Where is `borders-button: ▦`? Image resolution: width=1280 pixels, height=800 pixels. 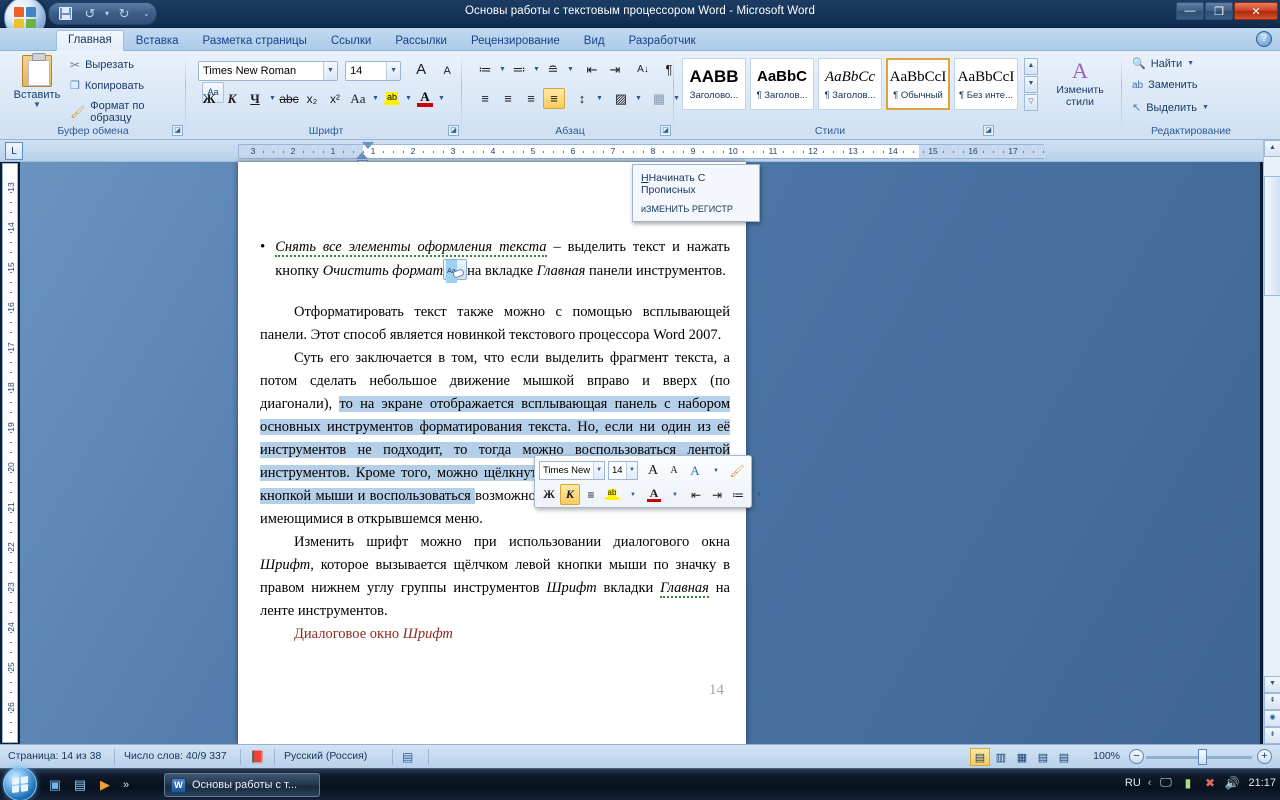
borders-button: ▦ is located at coordinates (659, 98).